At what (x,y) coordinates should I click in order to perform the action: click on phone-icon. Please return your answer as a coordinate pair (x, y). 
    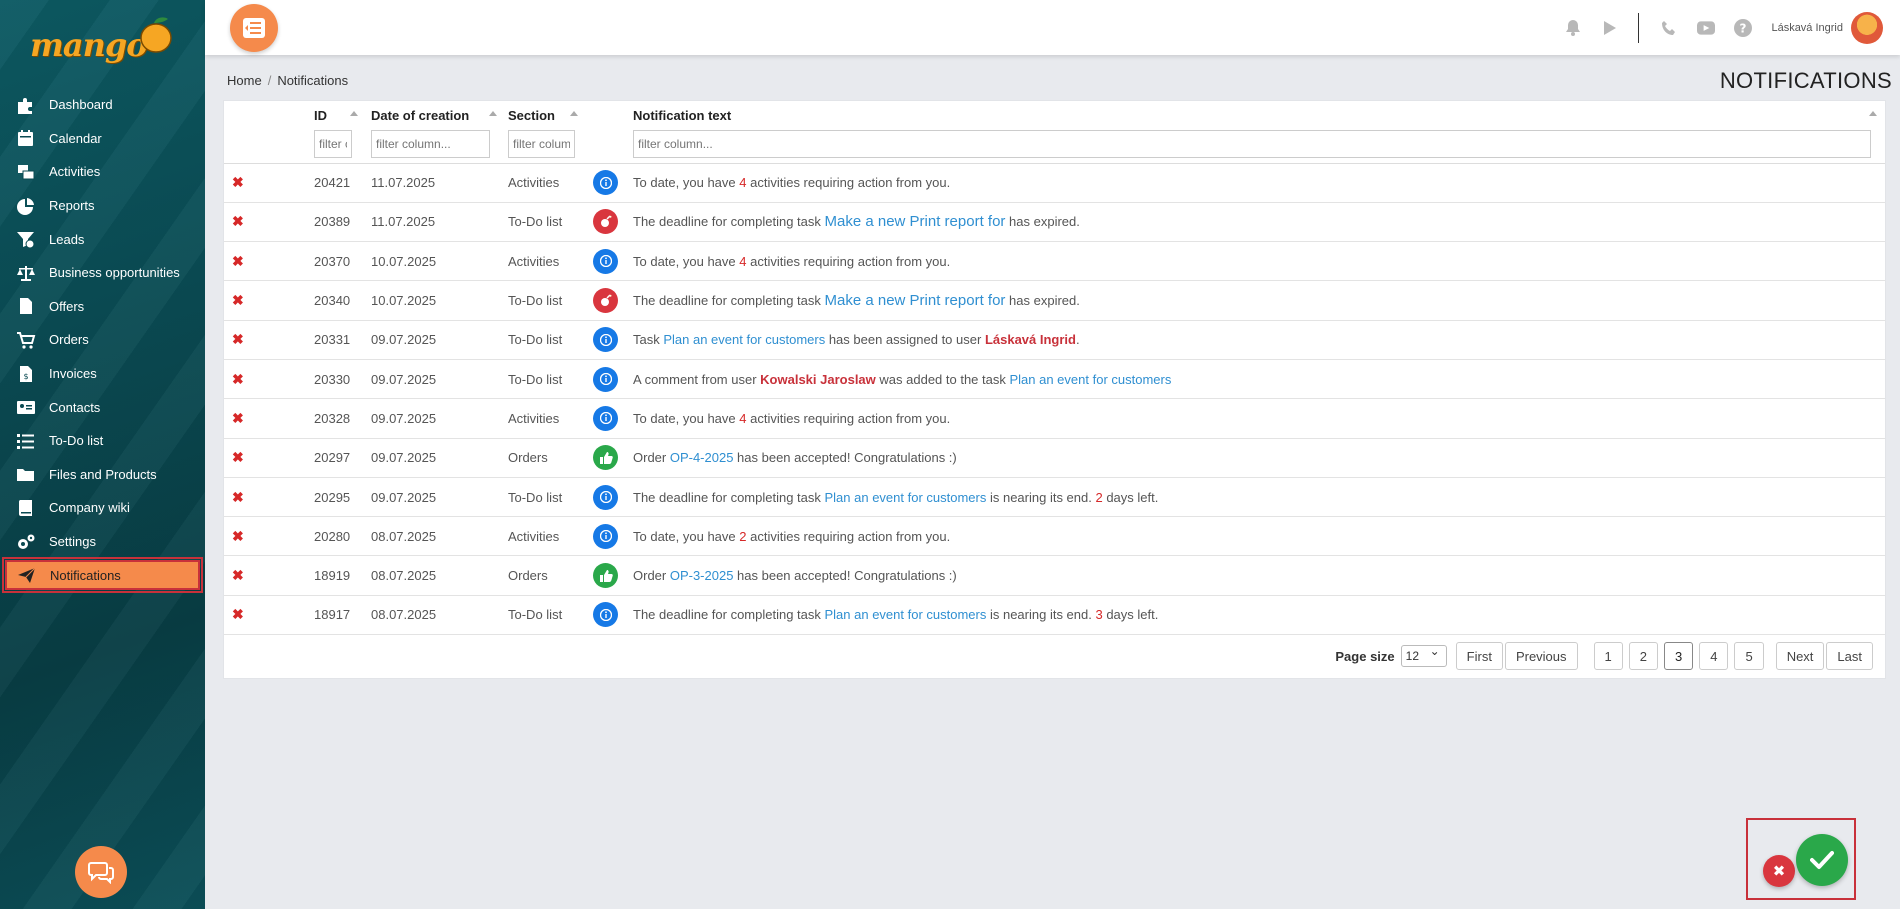
    Looking at the image, I should click on (1669, 28).